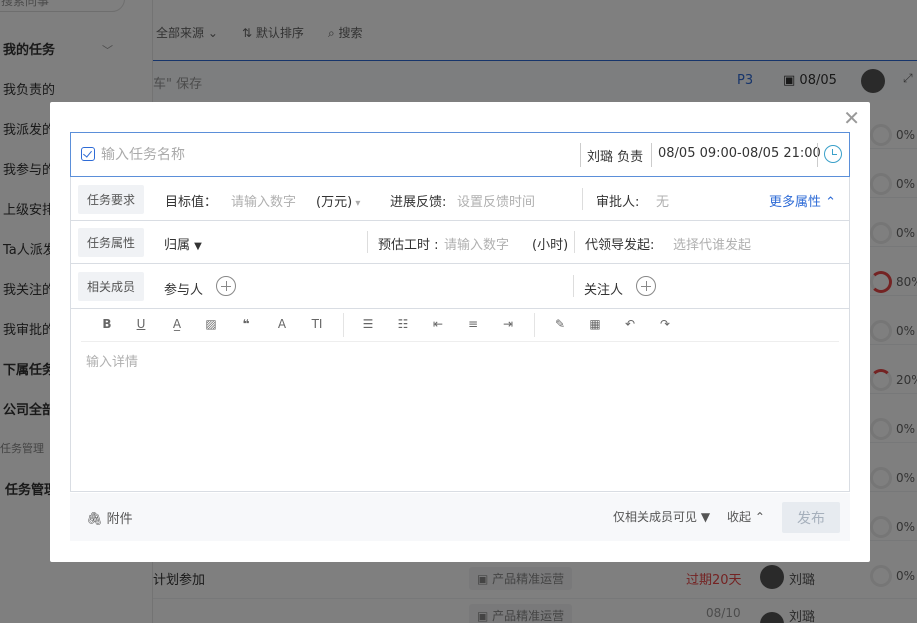  I want to click on paperclip-icon: 🖇, so click(94, 519).